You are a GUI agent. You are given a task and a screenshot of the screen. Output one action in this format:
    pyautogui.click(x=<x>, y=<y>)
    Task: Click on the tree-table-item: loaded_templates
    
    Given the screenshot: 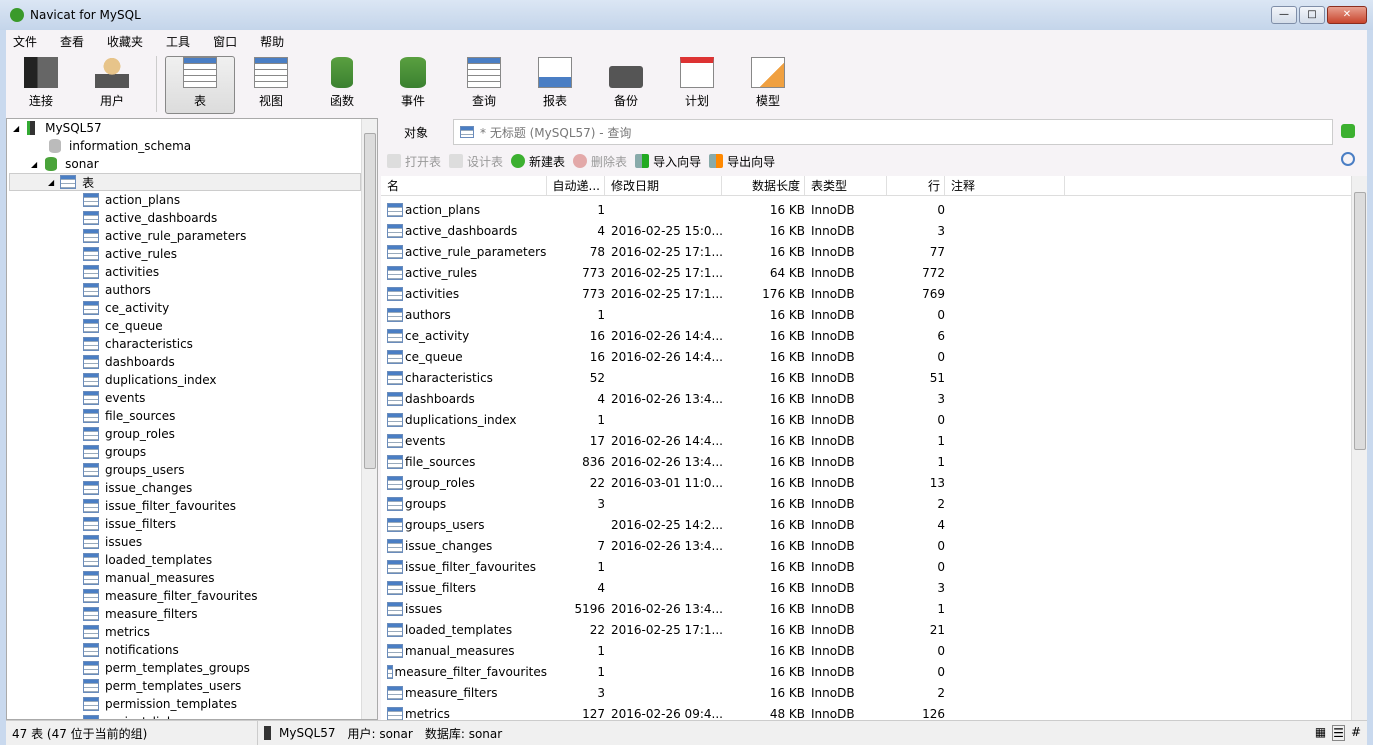 What is the action you would take?
    pyautogui.click(x=147, y=560)
    